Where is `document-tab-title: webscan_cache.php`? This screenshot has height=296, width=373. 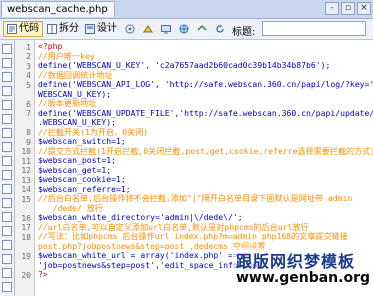
document-tab-title: webscan_cache.php is located at coordinates (57, 9).